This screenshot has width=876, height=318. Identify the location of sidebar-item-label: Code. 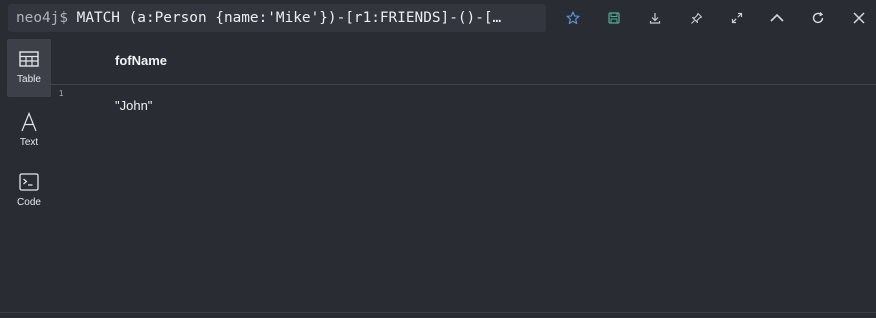
(29, 202).